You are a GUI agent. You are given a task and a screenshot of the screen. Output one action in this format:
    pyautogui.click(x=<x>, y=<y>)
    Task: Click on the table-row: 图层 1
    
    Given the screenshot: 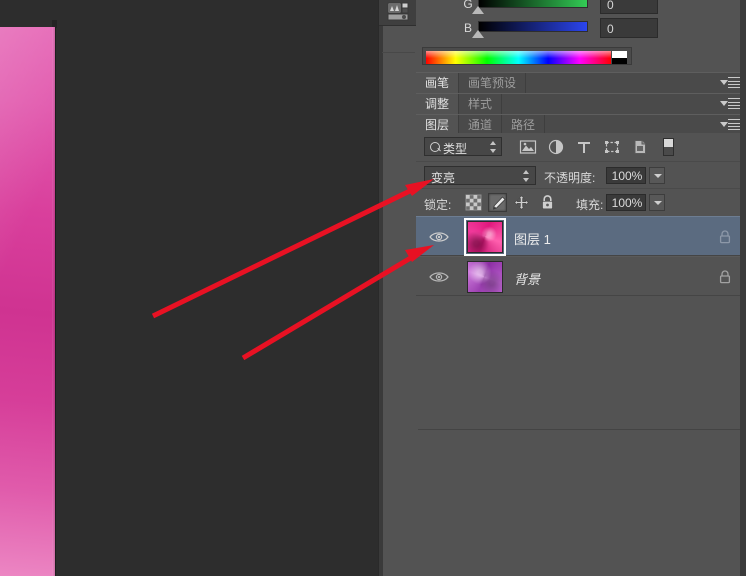 What is the action you would take?
    pyautogui.click(x=581, y=236)
    